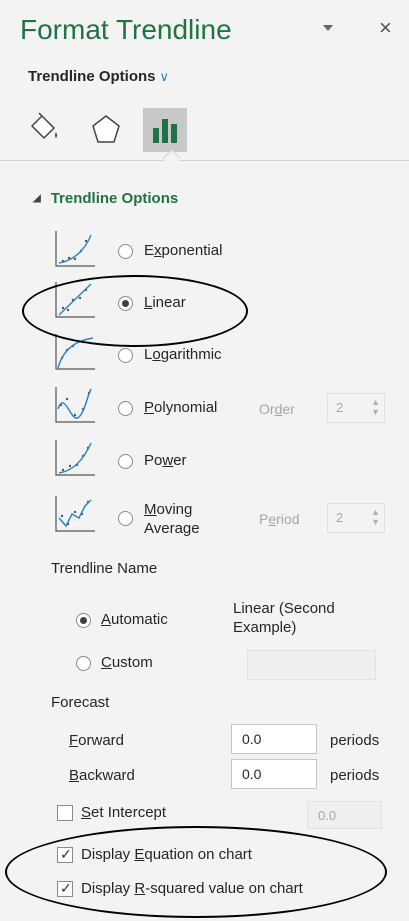  I want to click on period-value: 2, so click(340, 517).